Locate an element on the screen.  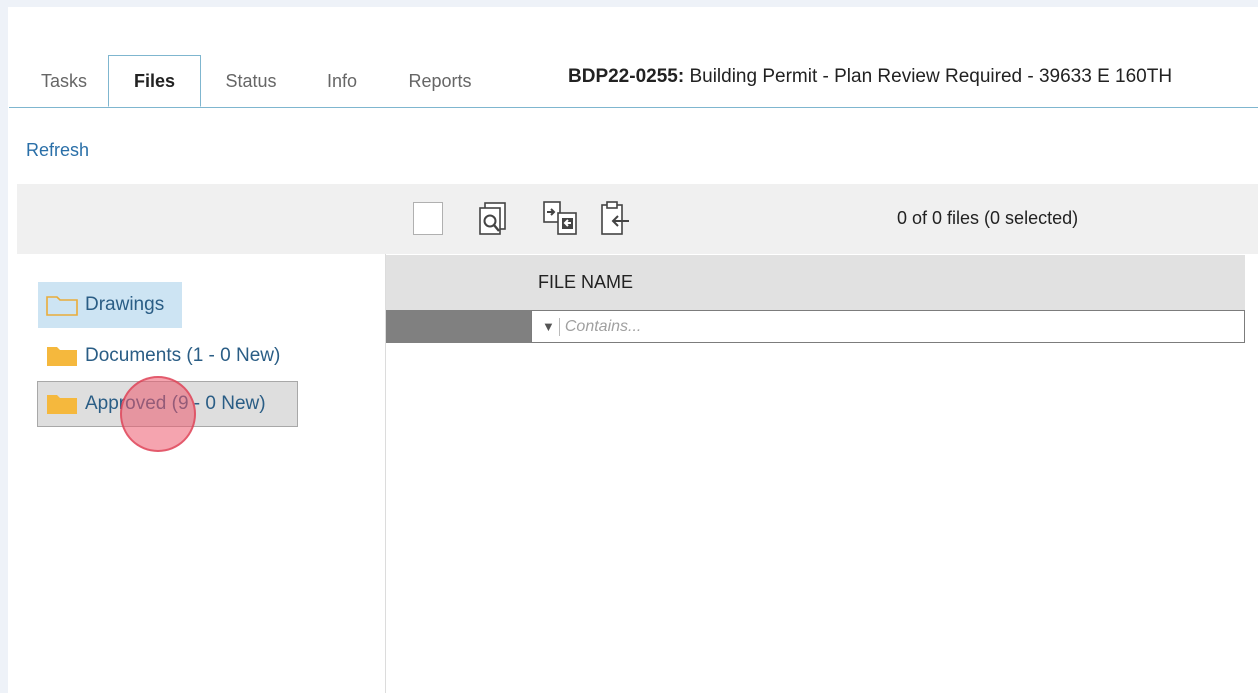
folder-label: Documents (1 - 0 New) is located at coordinates (183, 355).